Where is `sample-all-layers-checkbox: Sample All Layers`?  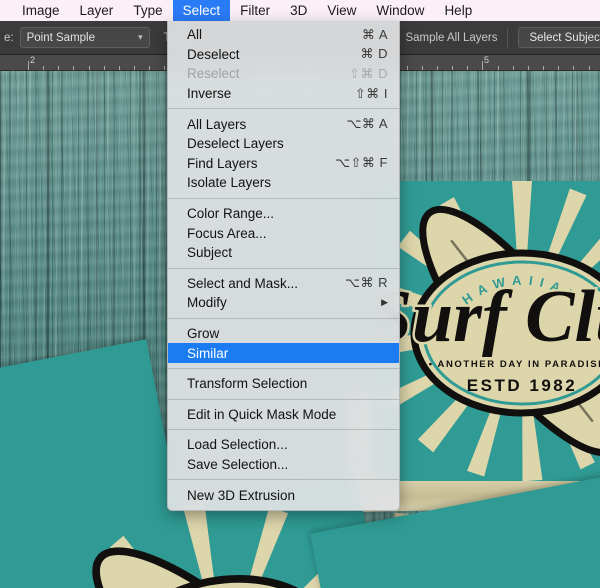 sample-all-layers-checkbox: Sample All Layers is located at coordinates (442, 37).